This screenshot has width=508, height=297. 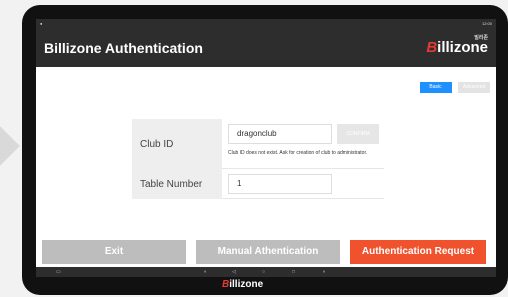 I want to click on status-time: 12:00, so click(x=486, y=23).